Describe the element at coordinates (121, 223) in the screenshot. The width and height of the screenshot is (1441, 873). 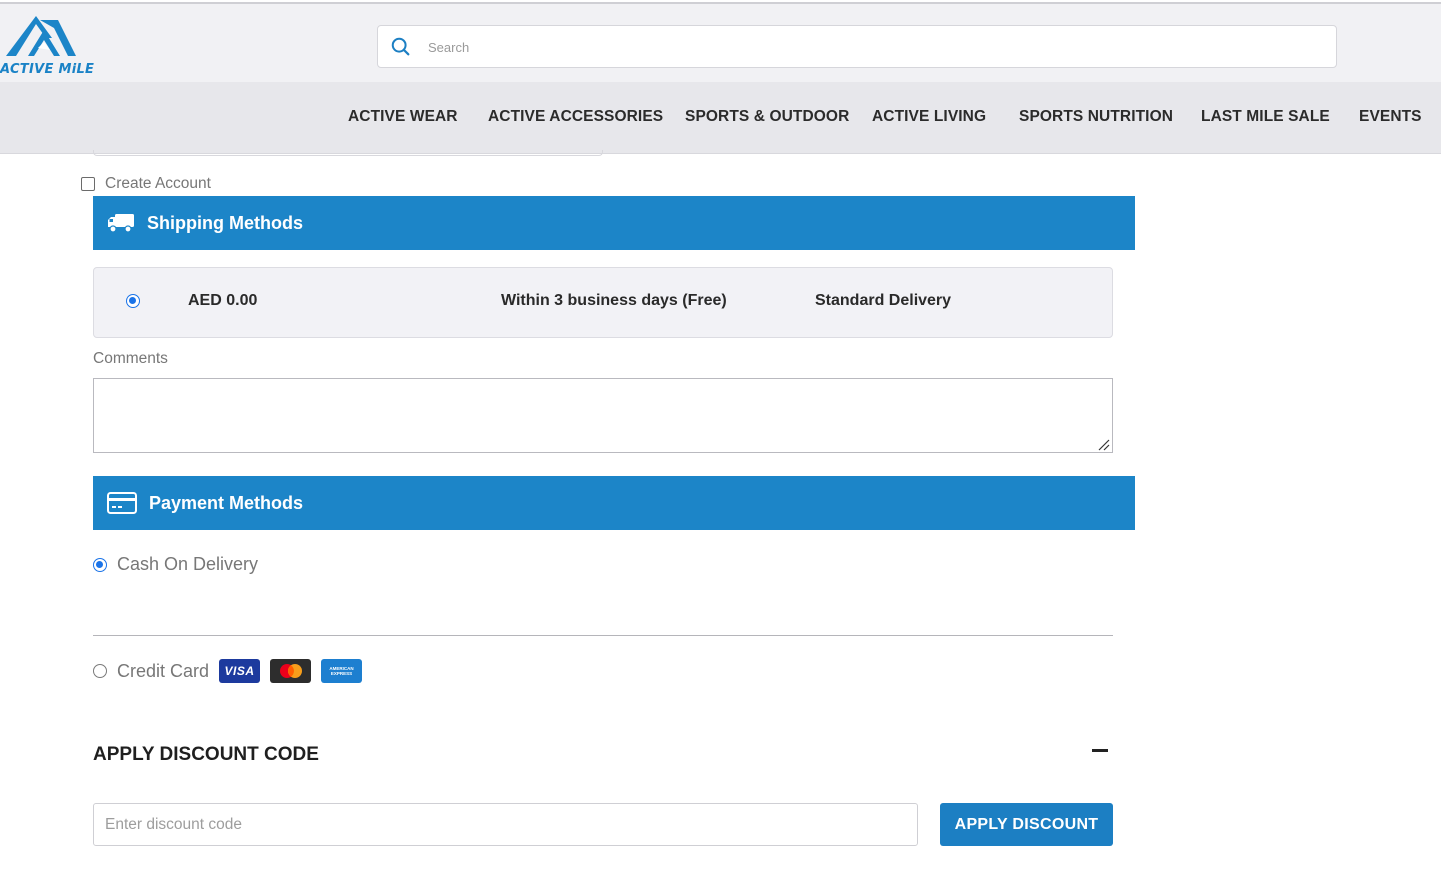
I see `truck-icon` at that location.